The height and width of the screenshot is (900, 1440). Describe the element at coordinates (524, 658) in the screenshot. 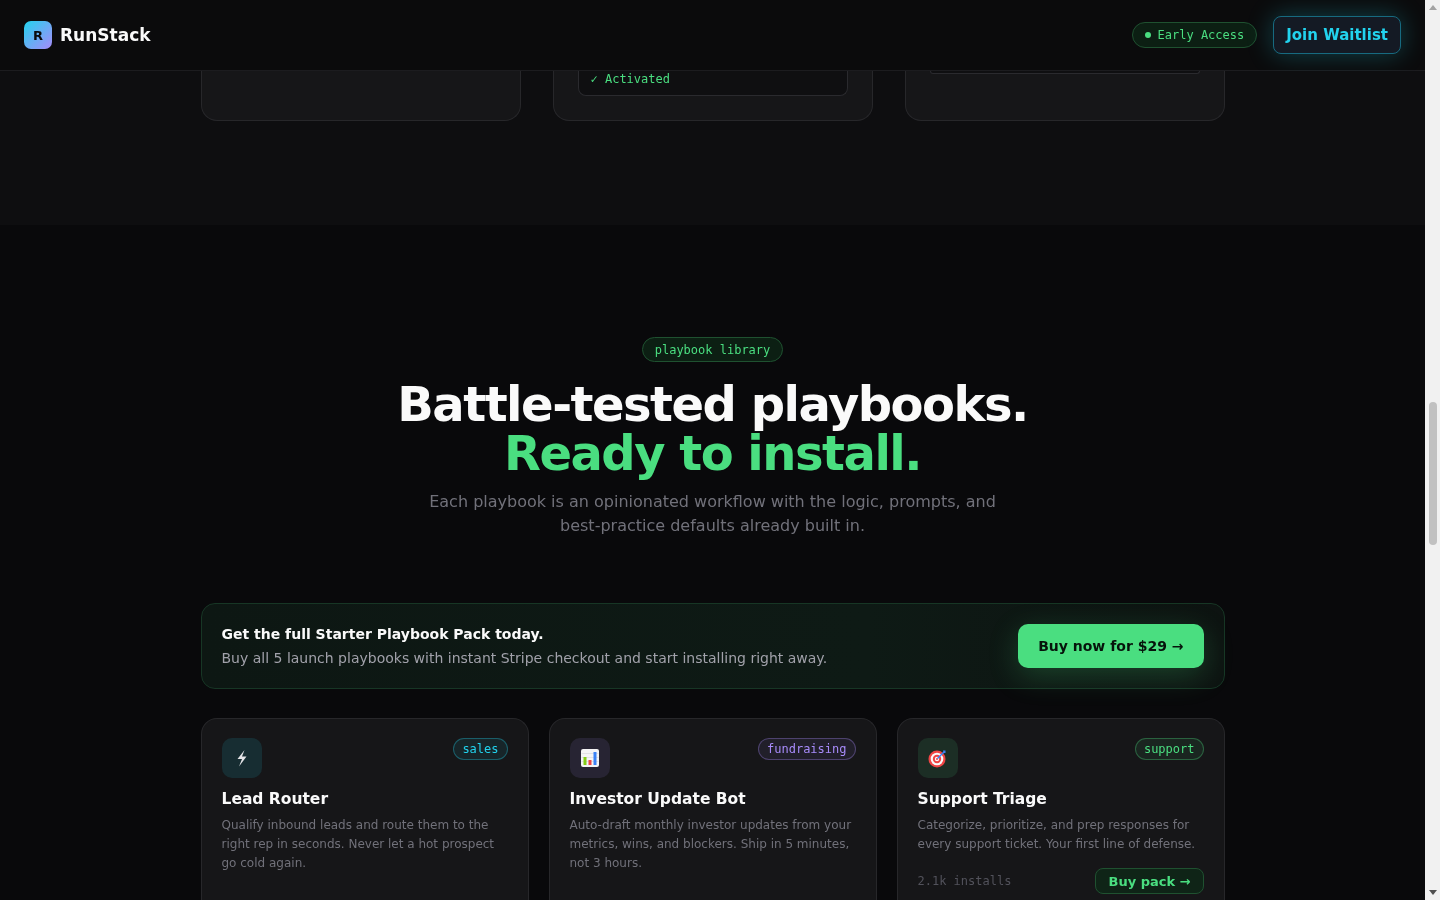

I see `banner-text: Buy all 5 launch playbooks with instant Stripe checkout and start installing right away.` at that location.